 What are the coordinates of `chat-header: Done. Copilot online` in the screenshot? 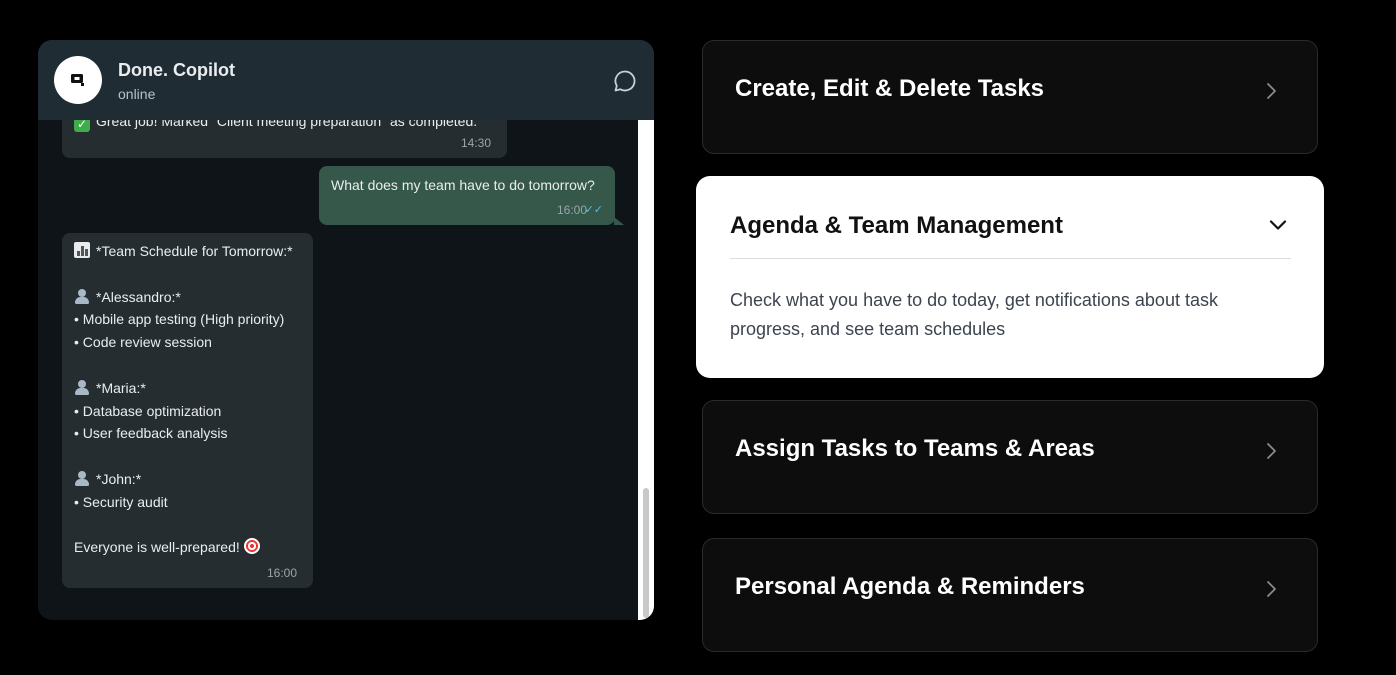 It's located at (346, 80).